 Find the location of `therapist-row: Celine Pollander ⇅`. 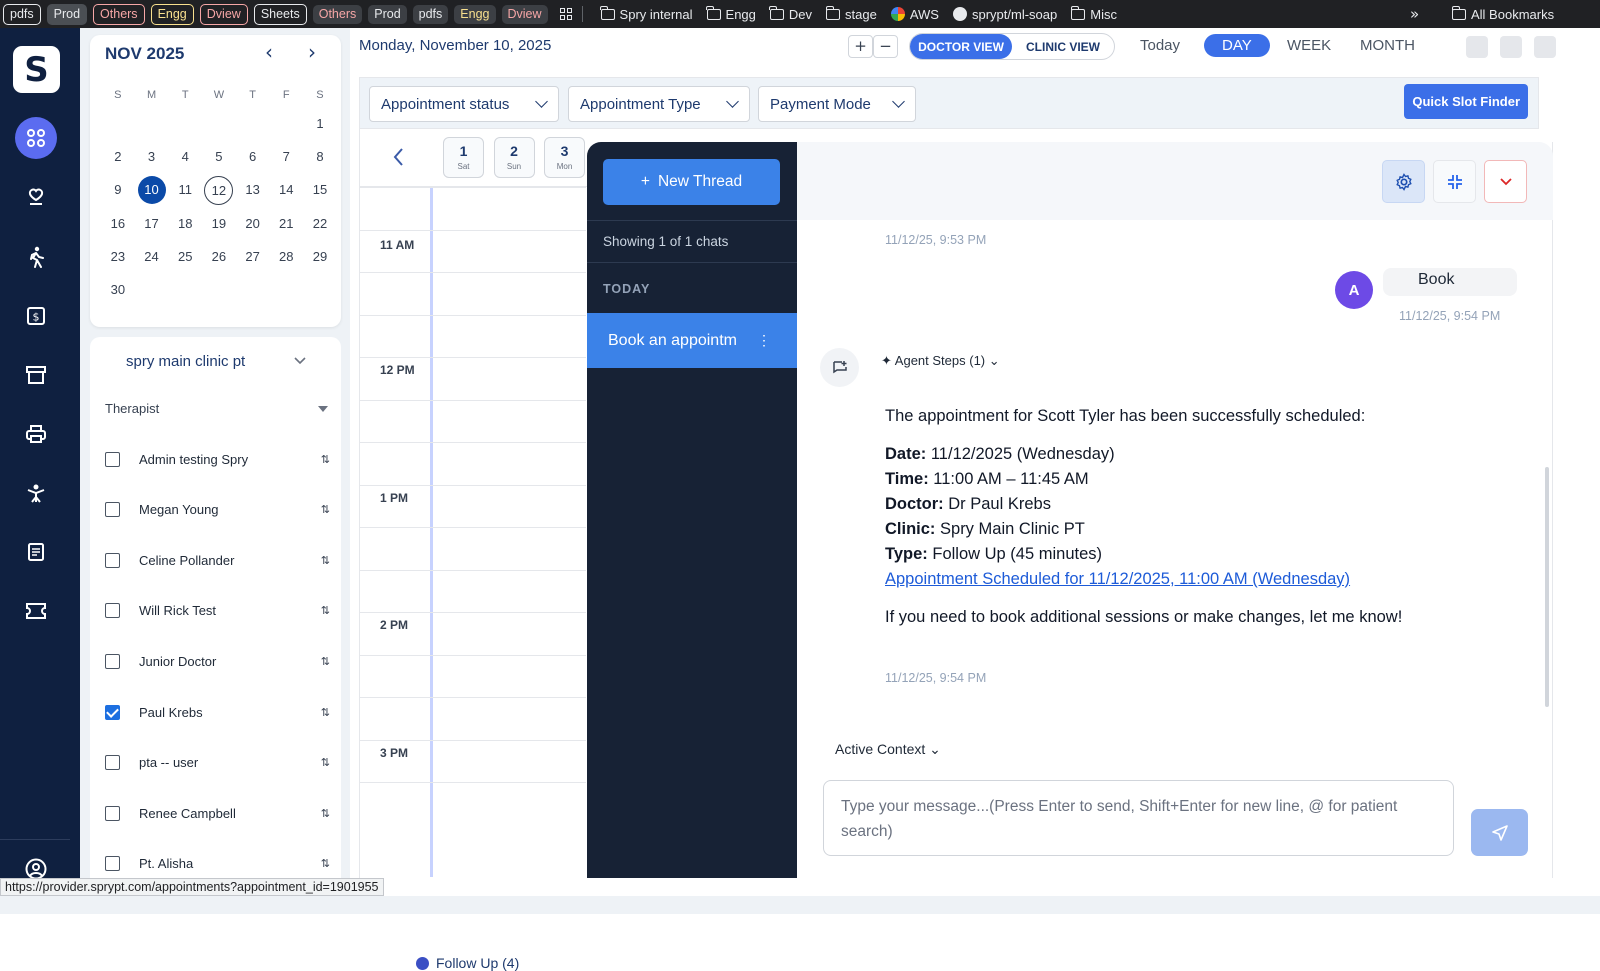

therapist-row: Celine Pollander ⇅ is located at coordinates (217, 560).